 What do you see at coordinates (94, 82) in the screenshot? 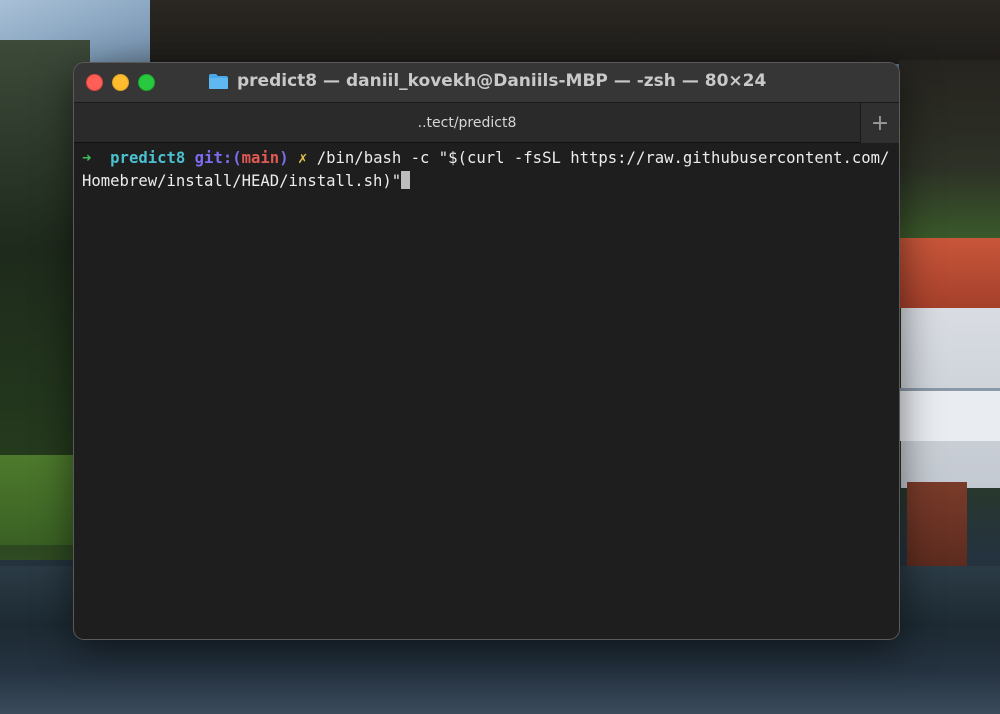
I see `close-window-button` at bounding box center [94, 82].